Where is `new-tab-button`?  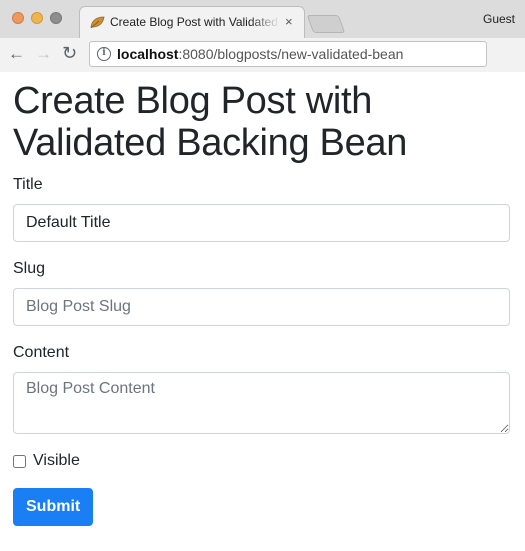
new-tab-button is located at coordinates (326, 24).